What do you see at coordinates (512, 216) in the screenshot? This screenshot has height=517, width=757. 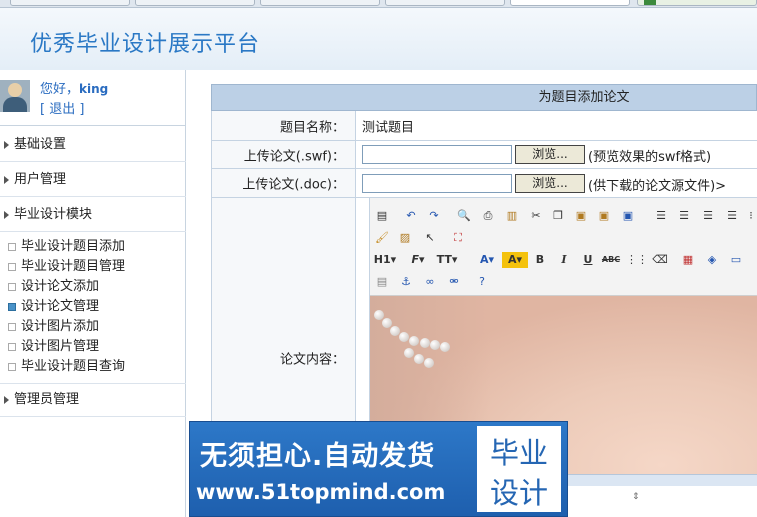 I see `template-icon: ▥` at bounding box center [512, 216].